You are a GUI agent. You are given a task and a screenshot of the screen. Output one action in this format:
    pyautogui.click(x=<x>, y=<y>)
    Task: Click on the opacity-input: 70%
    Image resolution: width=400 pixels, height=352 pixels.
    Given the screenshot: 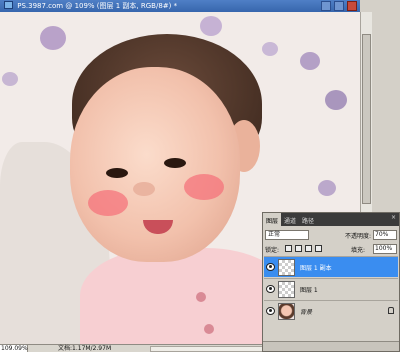 What is the action you would take?
    pyautogui.click(x=385, y=235)
    